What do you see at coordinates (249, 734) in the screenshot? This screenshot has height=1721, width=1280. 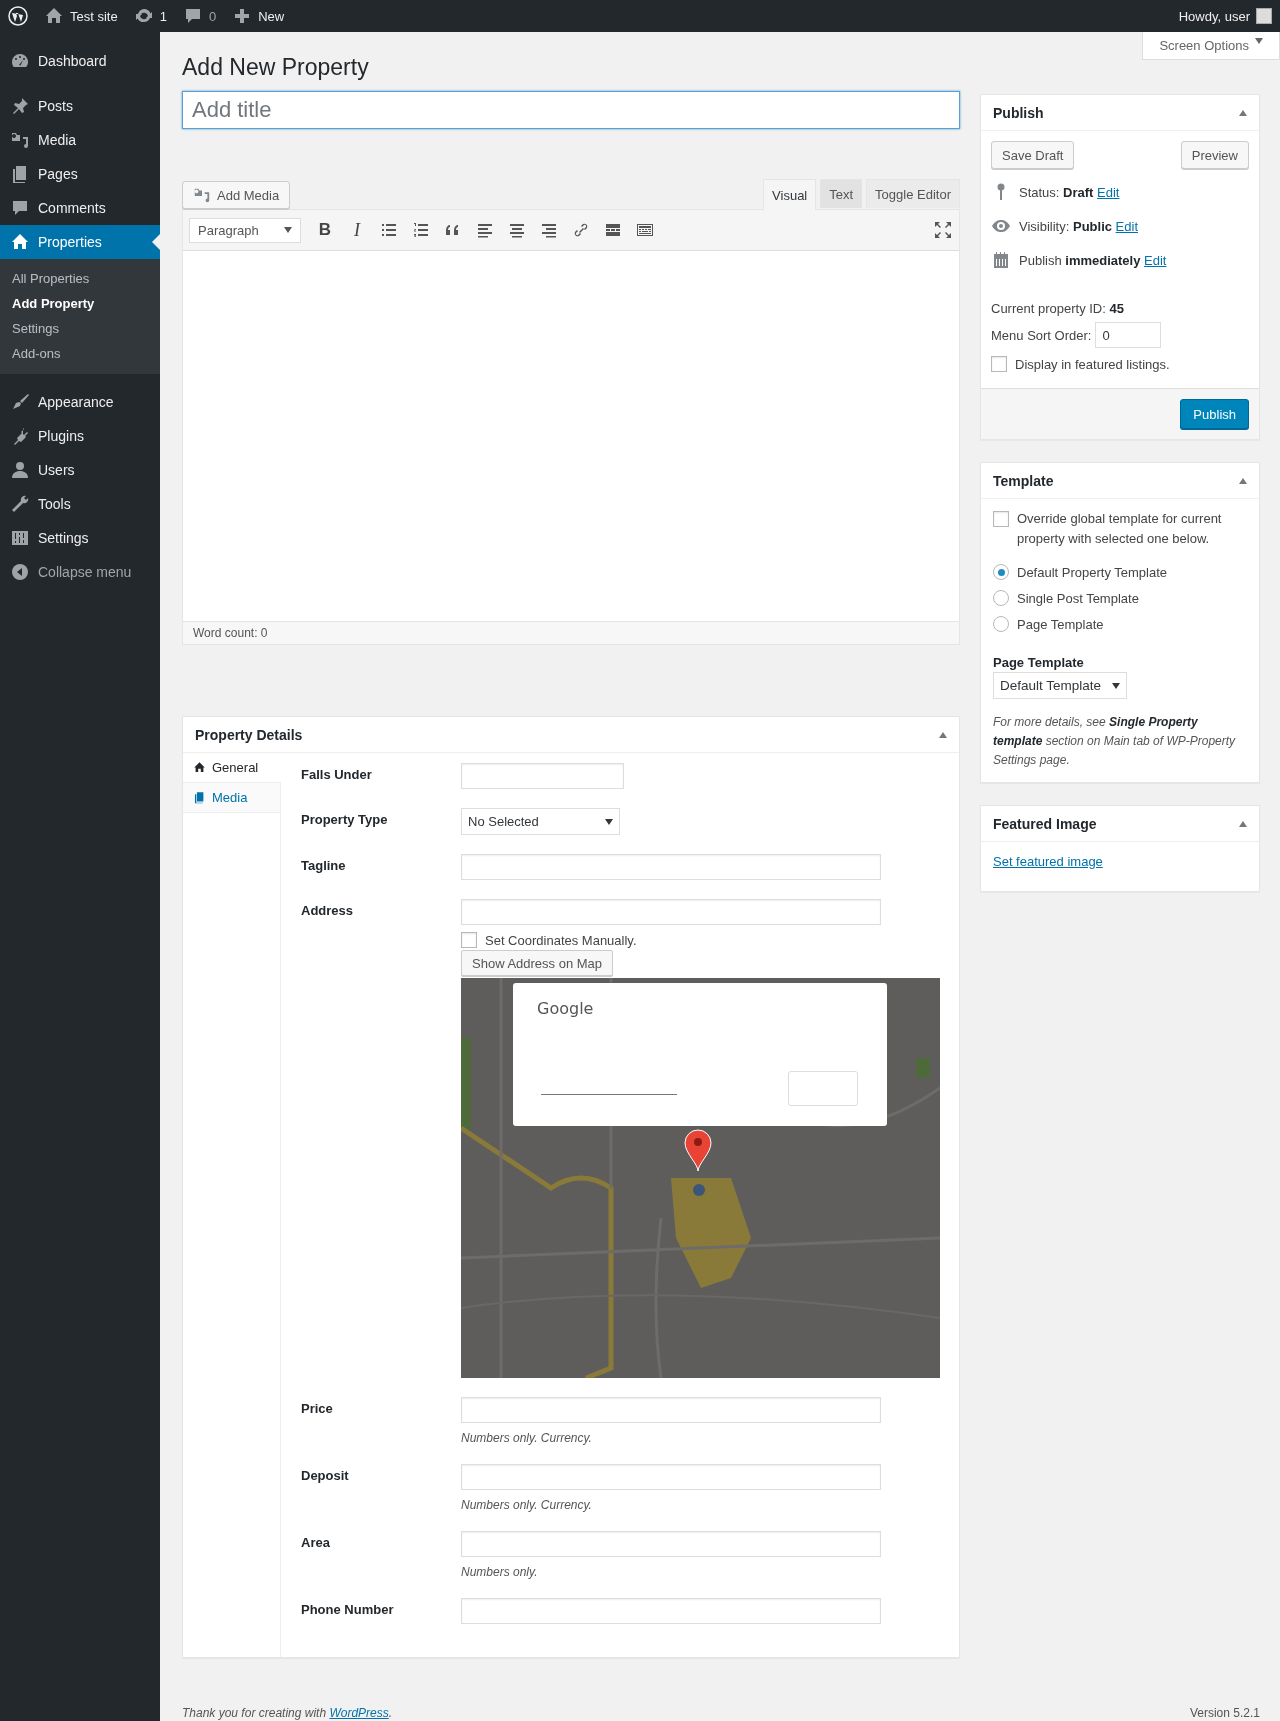 I see `panel-title: Property Details` at bounding box center [249, 734].